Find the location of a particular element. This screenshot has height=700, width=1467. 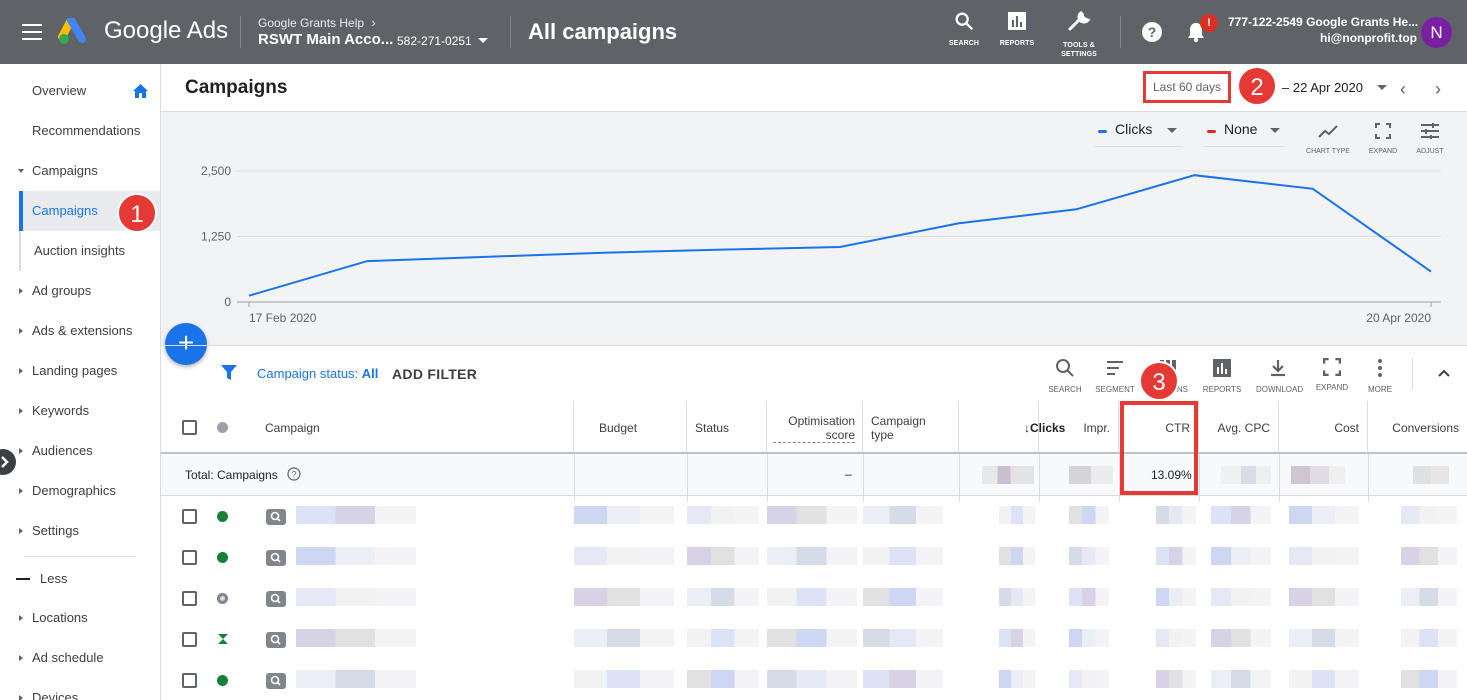

nav-item-ad-schedule: Ad schedule is located at coordinates (80, 658).